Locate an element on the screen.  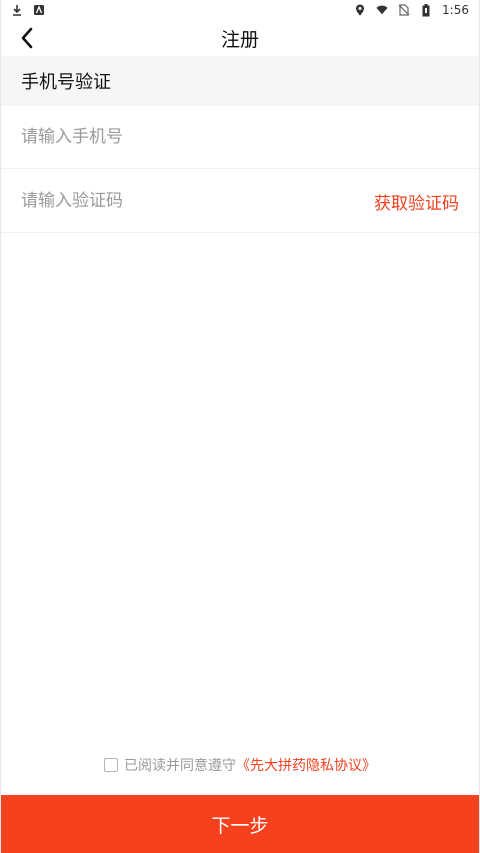
next-step-label: 下一步 is located at coordinates (240, 825).